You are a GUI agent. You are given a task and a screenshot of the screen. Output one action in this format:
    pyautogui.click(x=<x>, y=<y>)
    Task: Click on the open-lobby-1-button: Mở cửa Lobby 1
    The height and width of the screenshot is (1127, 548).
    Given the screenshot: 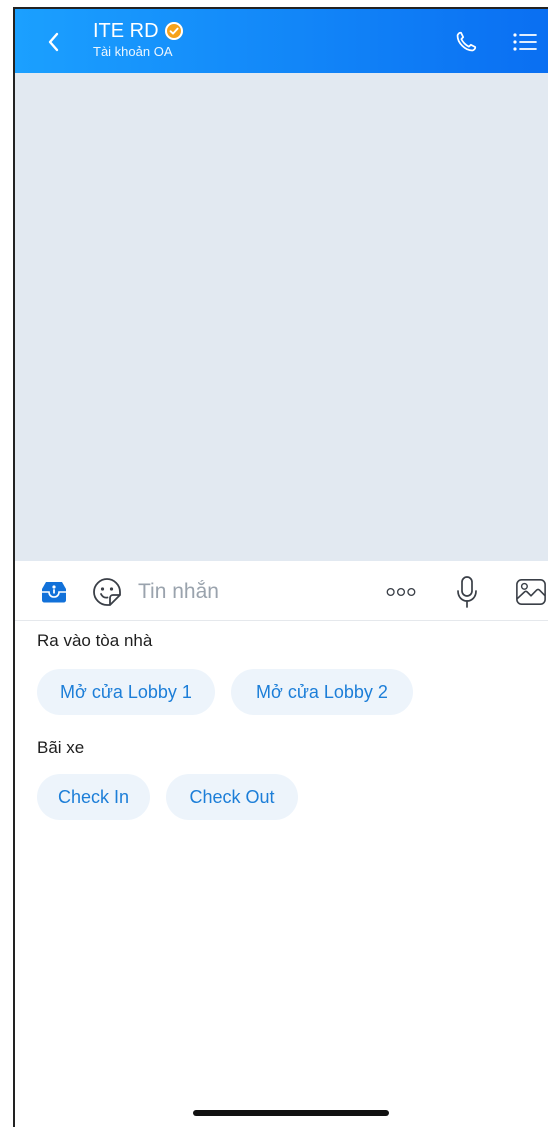 What is the action you would take?
    pyautogui.click(x=126, y=692)
    